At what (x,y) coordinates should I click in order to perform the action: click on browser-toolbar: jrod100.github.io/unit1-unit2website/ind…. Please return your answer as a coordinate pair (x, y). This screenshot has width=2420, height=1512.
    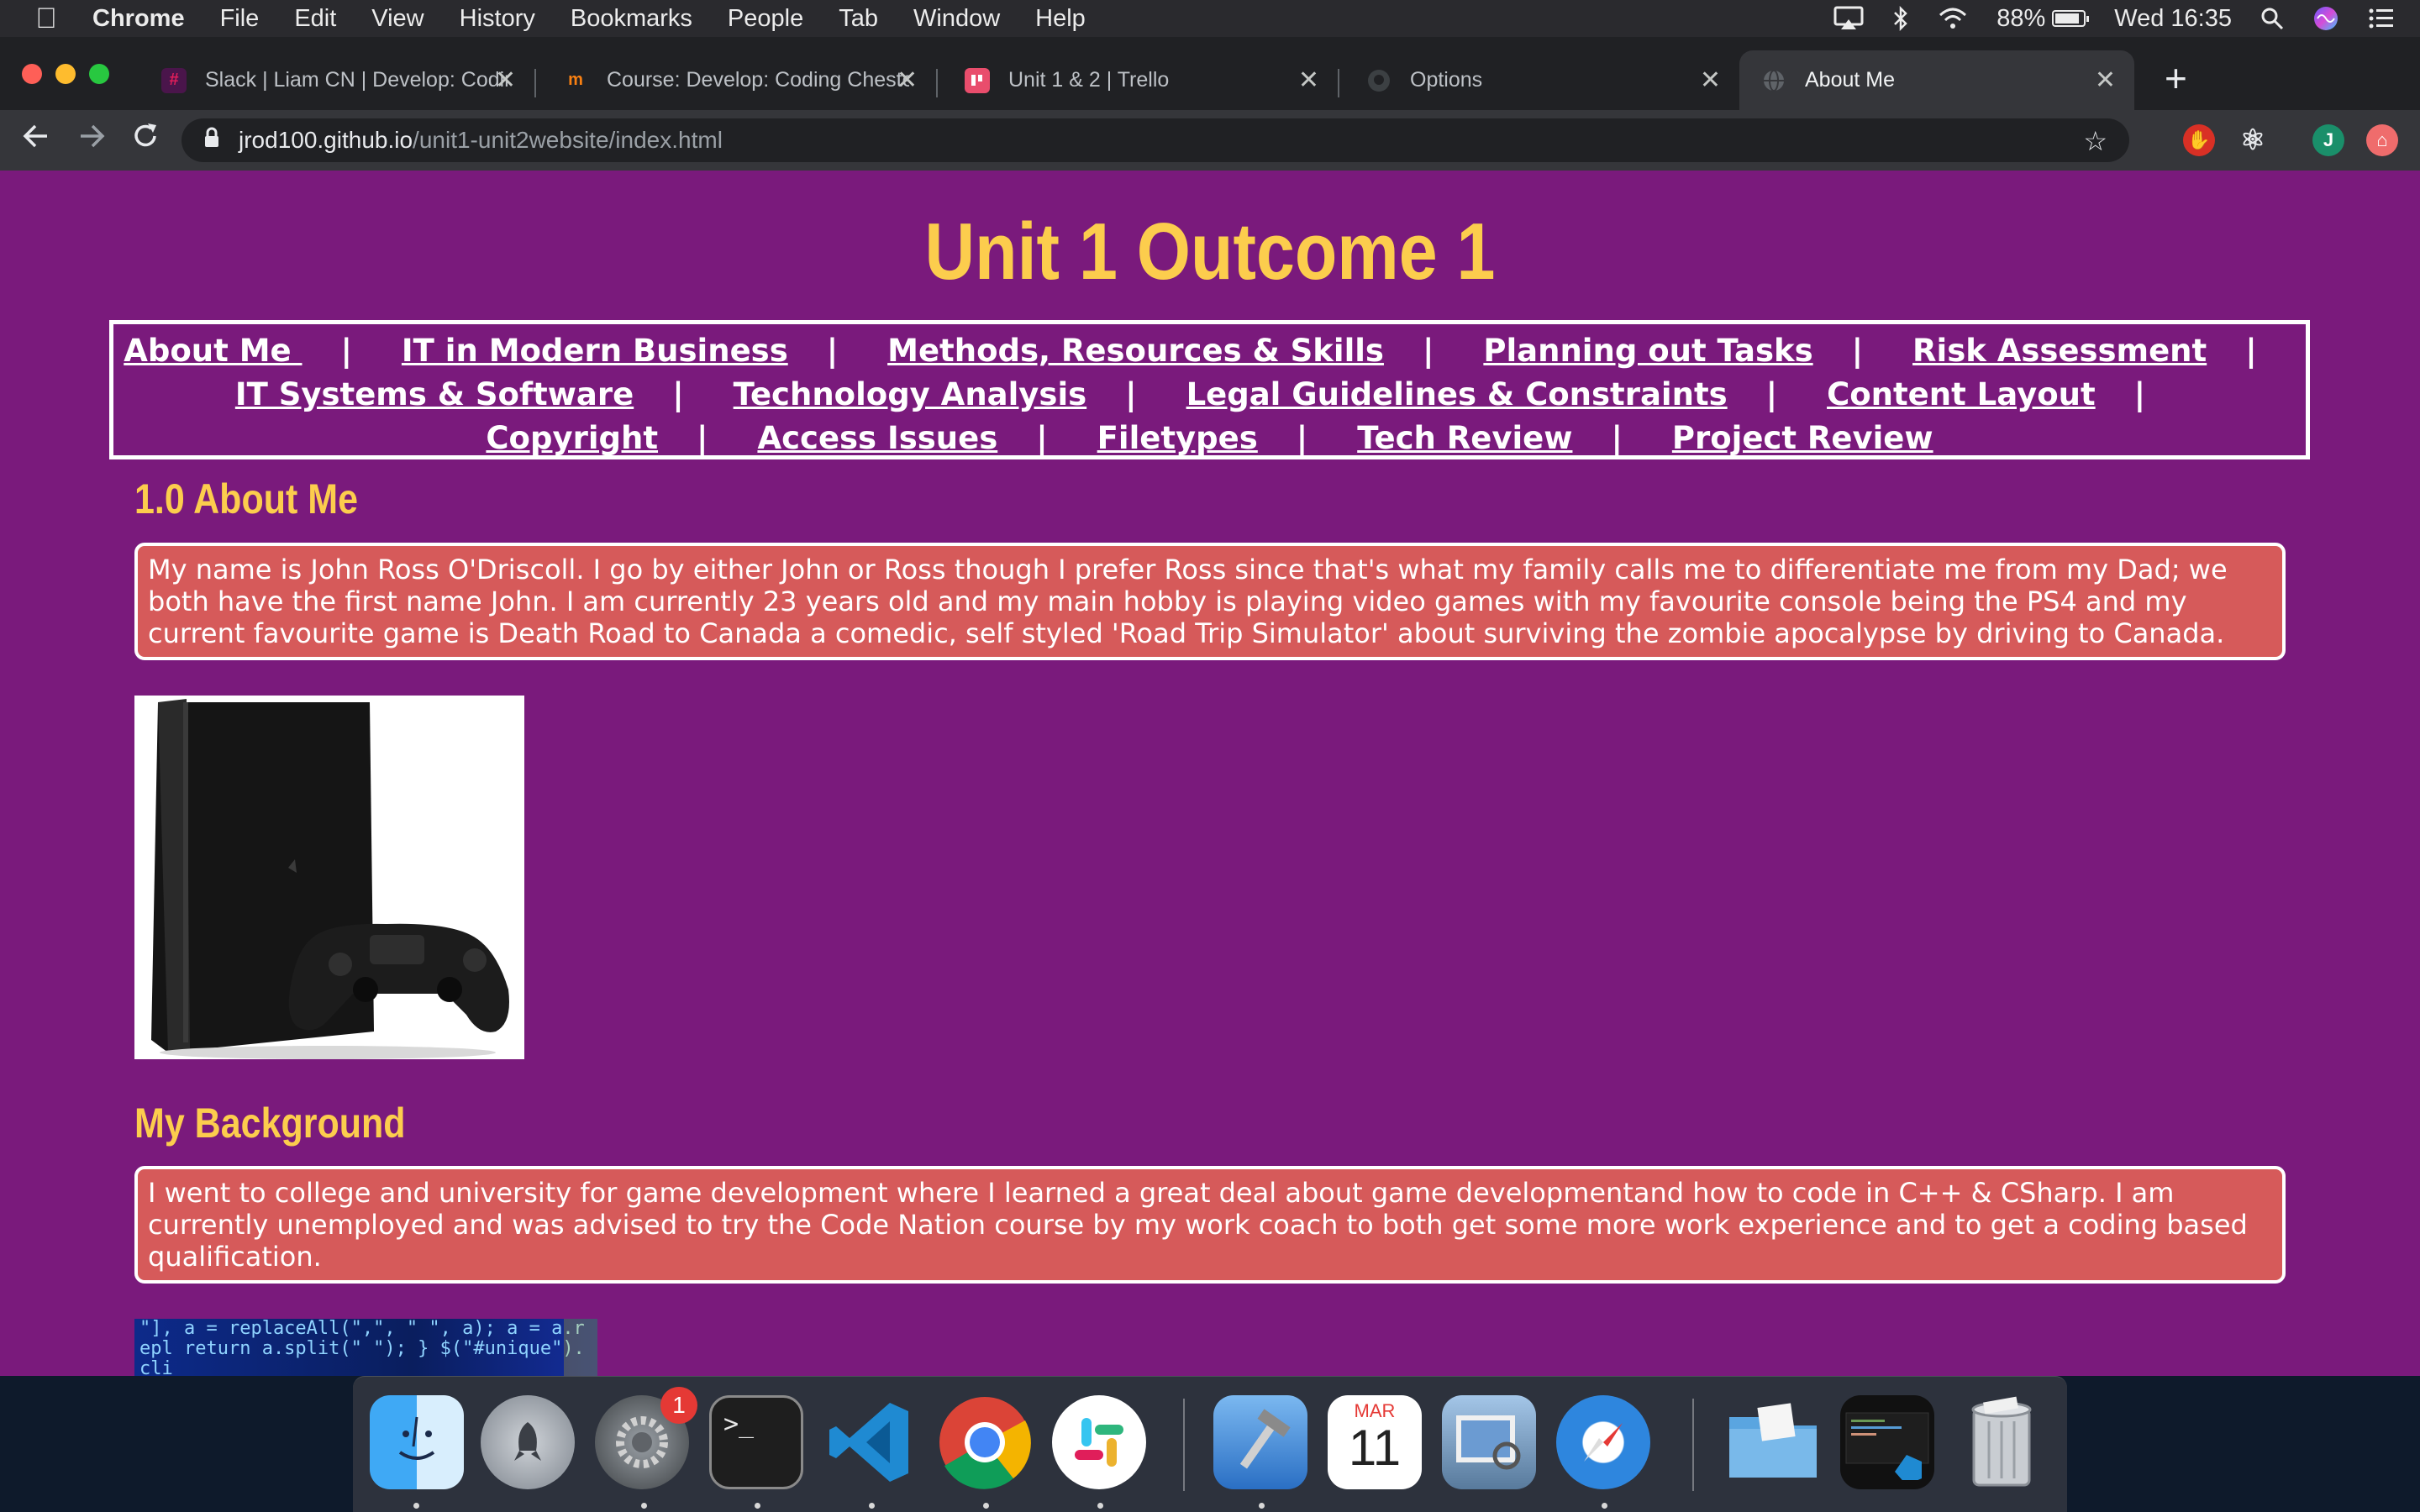
    Looking at the image, I should click on (1210, 140).